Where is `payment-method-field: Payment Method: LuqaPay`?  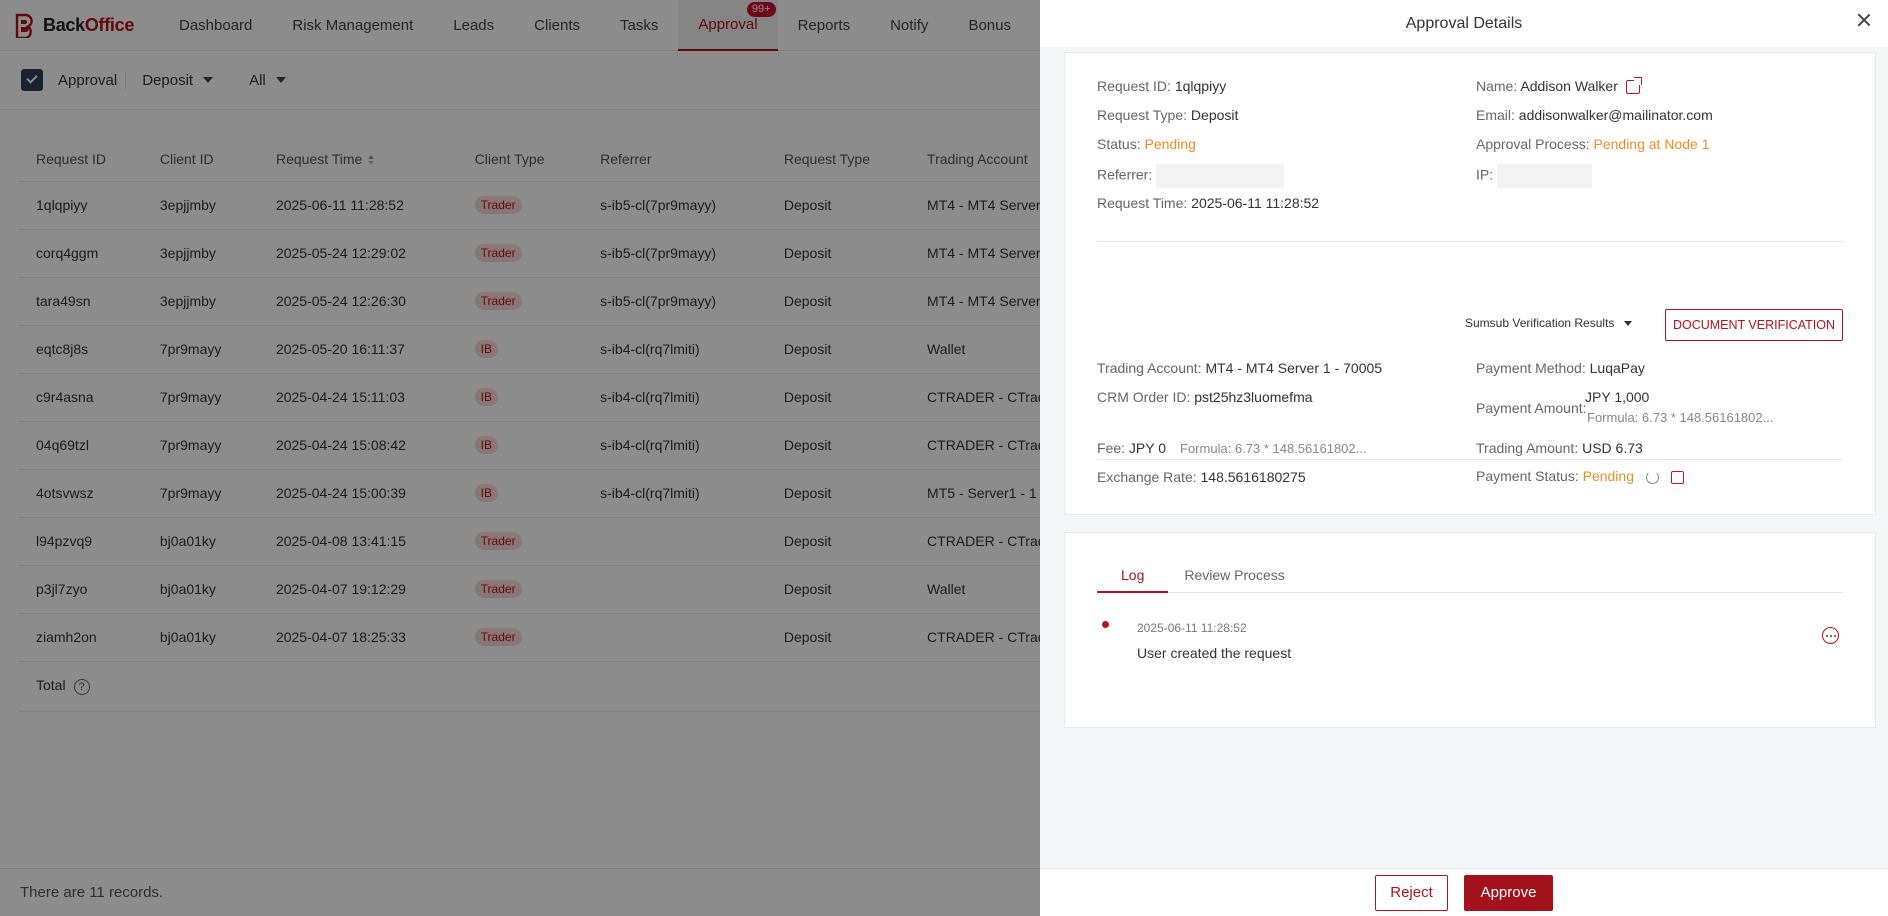 payment-method-field: Payment Method: LuqaPay is located at coordinates (1560, 368).